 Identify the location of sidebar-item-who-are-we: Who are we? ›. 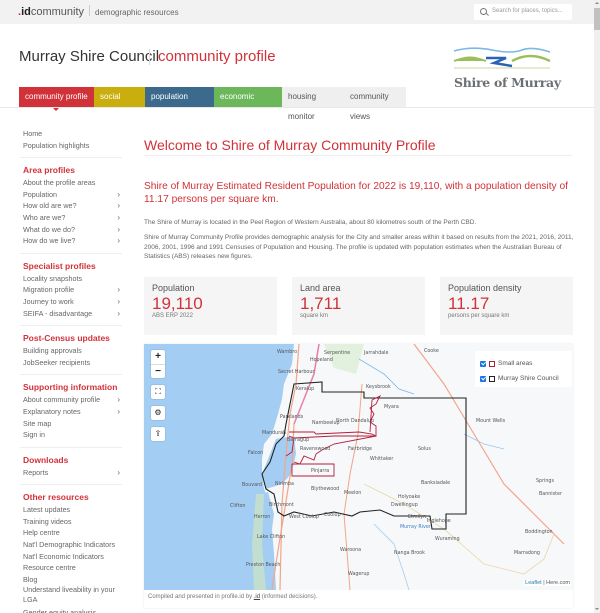
(72, 218).